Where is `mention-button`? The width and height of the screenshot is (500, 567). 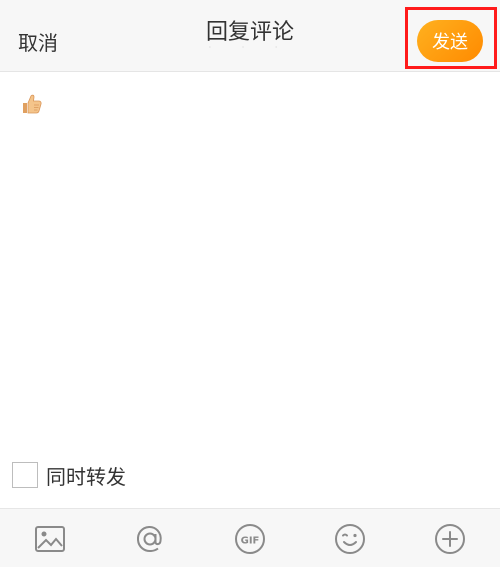
mention-button is located at coordinates (150, 539).